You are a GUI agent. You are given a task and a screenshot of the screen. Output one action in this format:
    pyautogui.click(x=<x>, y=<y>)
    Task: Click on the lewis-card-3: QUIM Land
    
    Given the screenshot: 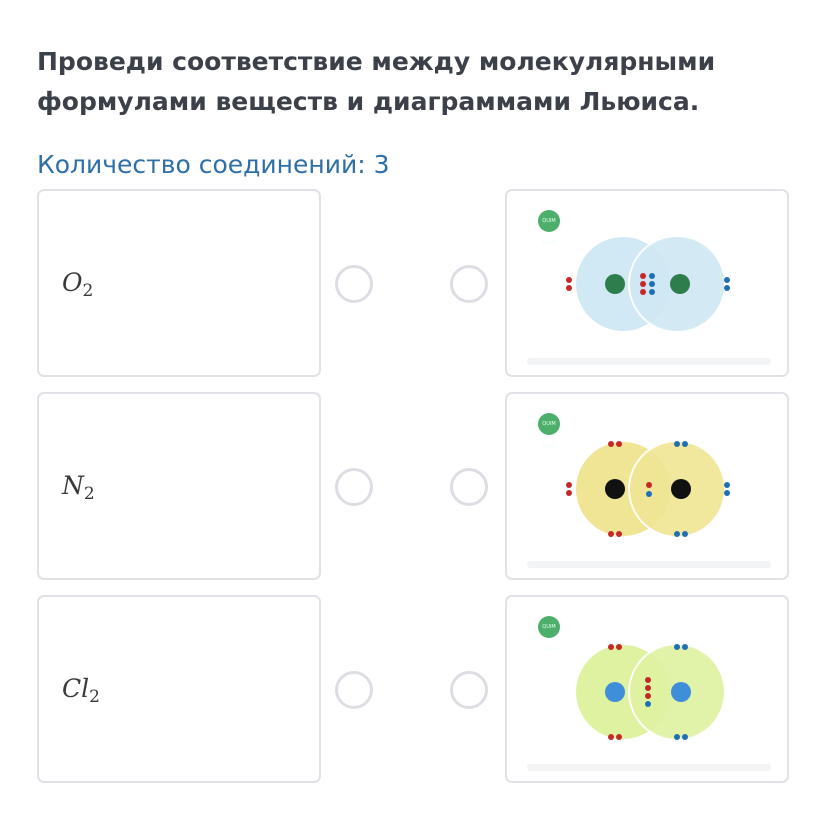 What is the action you would take?
    pyautogui.click(x=647, y=689)
    